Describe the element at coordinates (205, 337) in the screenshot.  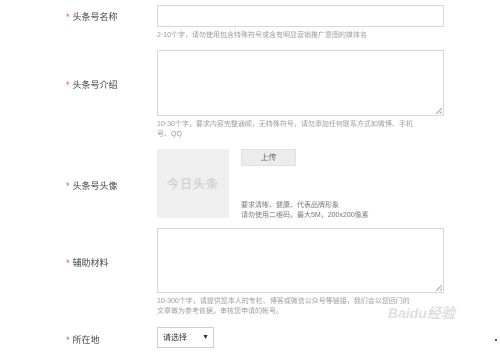
I see `dropdown-arrow-icon: ▼` at that location.